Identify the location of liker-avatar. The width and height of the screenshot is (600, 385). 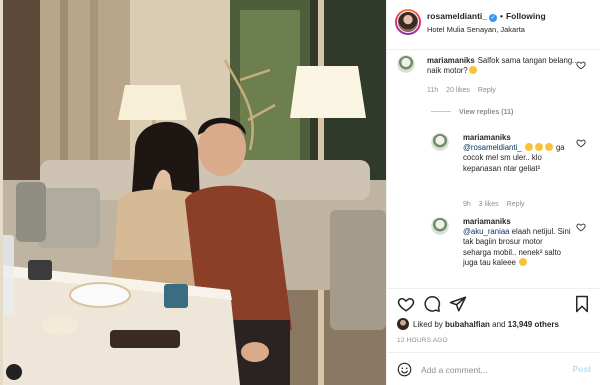
(403, 324).